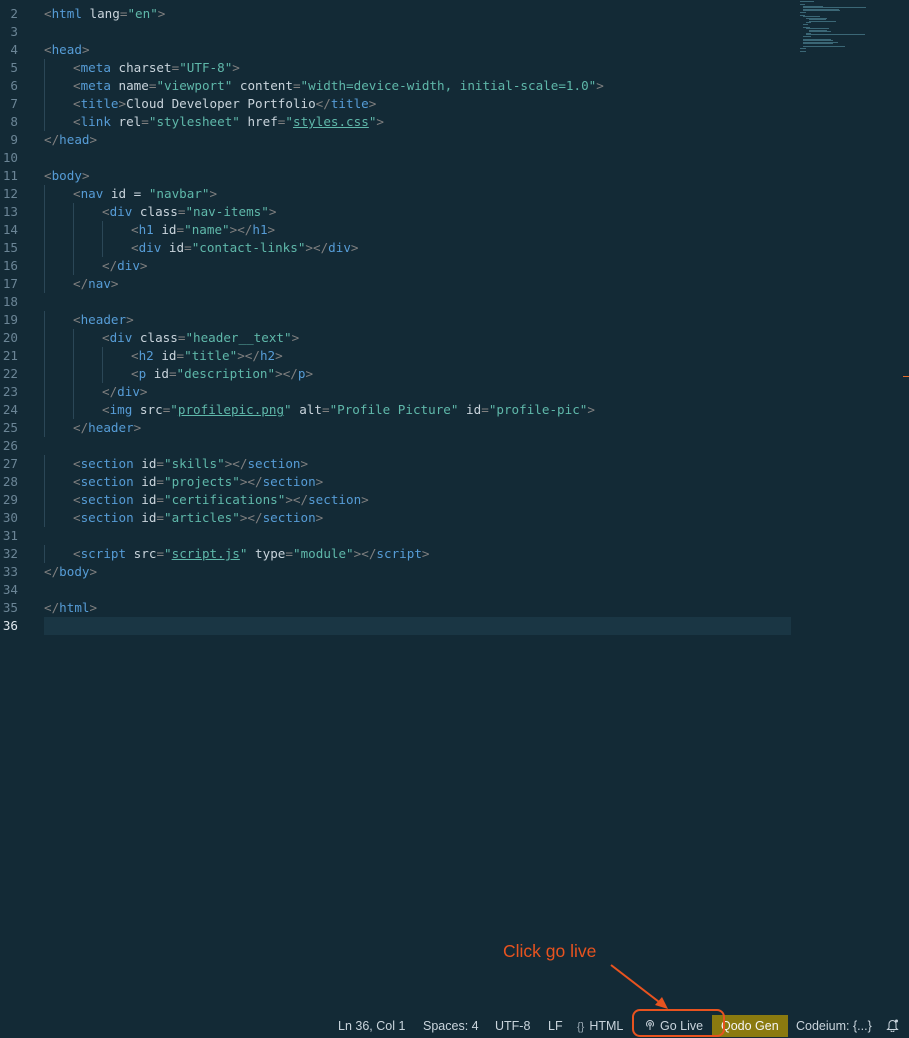 This screenshot has width=909, height=1038. What do you see at coordinates (400, 374) in the screenshot?
I see `code-line: 22 <p id="description"></p>` at bounding box center [400, 374].